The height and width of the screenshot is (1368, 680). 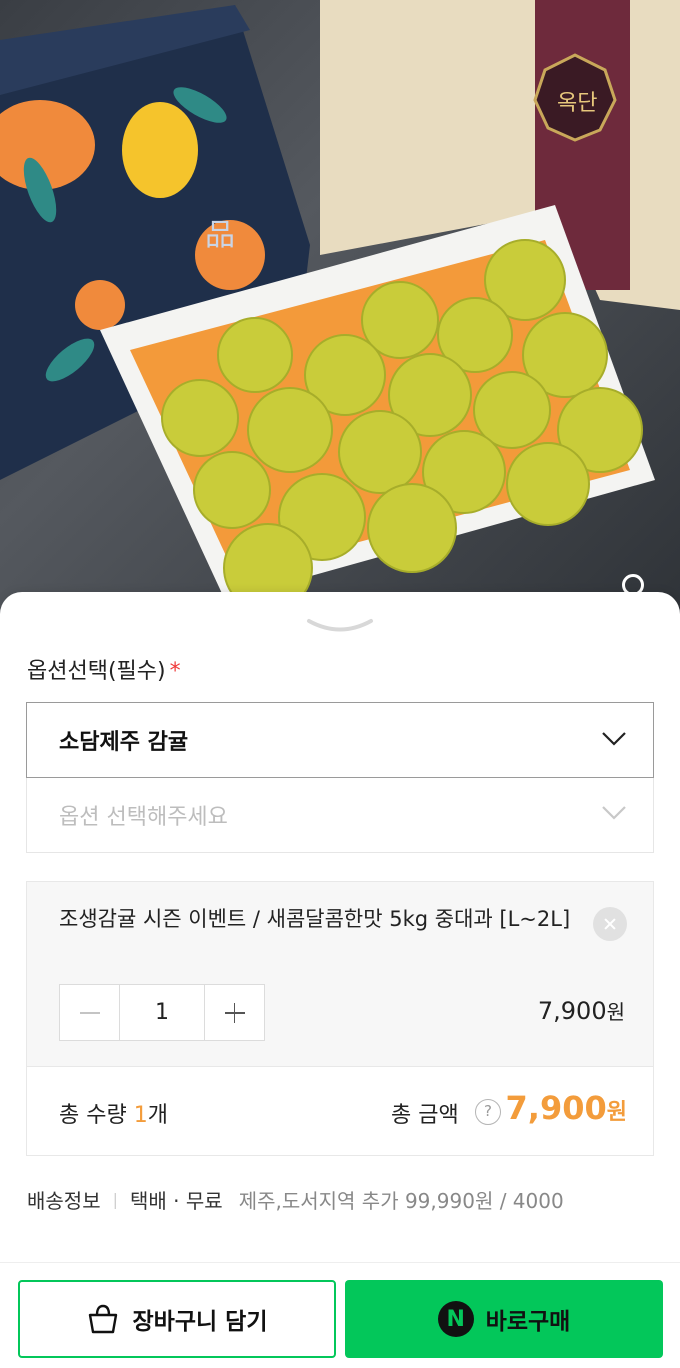 I want to click on option-section-label: 옵션선택(필수) *, so click(x=104, y=669).